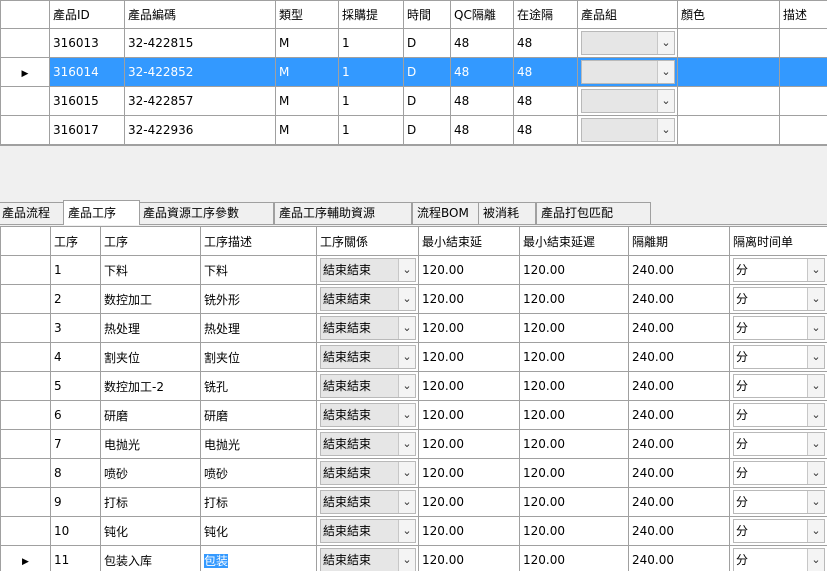 The image size is (827, 571). Describe the element at coordinates (728, 130) in the screenshot. I see `cell-color` at that location.